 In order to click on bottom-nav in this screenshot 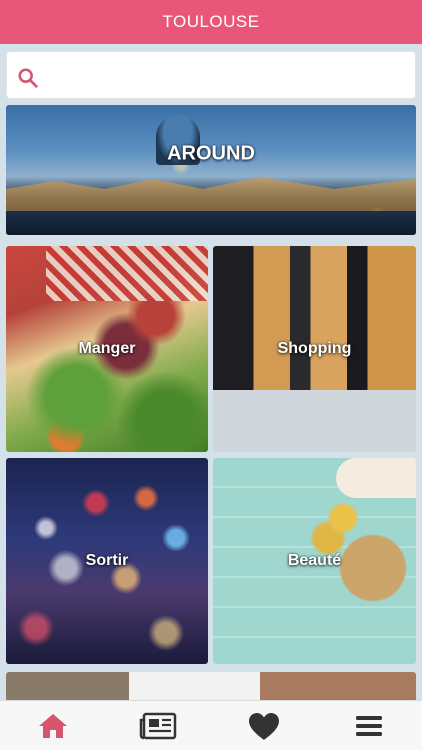, I will do `click(211, 725)`.